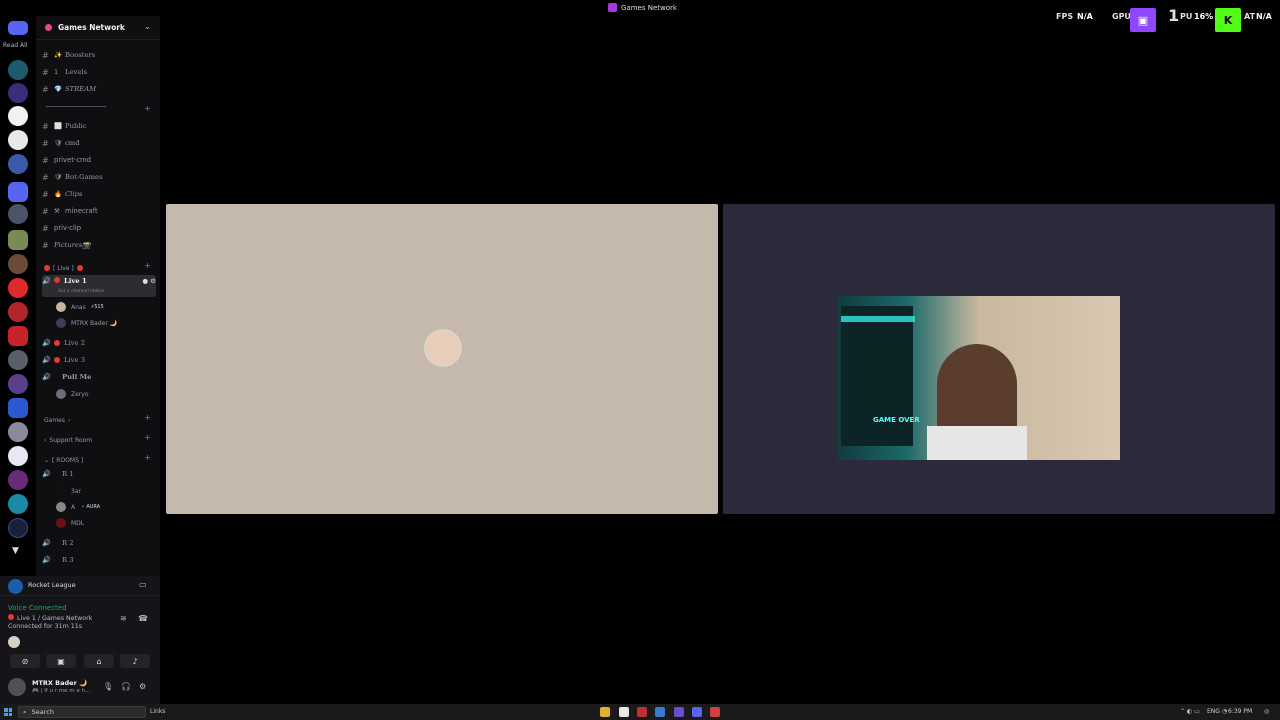  What do you see at coordinates (68, 491) in the screenshot?
I see `voice-user: 3ar` at bounding box center [68, 491].